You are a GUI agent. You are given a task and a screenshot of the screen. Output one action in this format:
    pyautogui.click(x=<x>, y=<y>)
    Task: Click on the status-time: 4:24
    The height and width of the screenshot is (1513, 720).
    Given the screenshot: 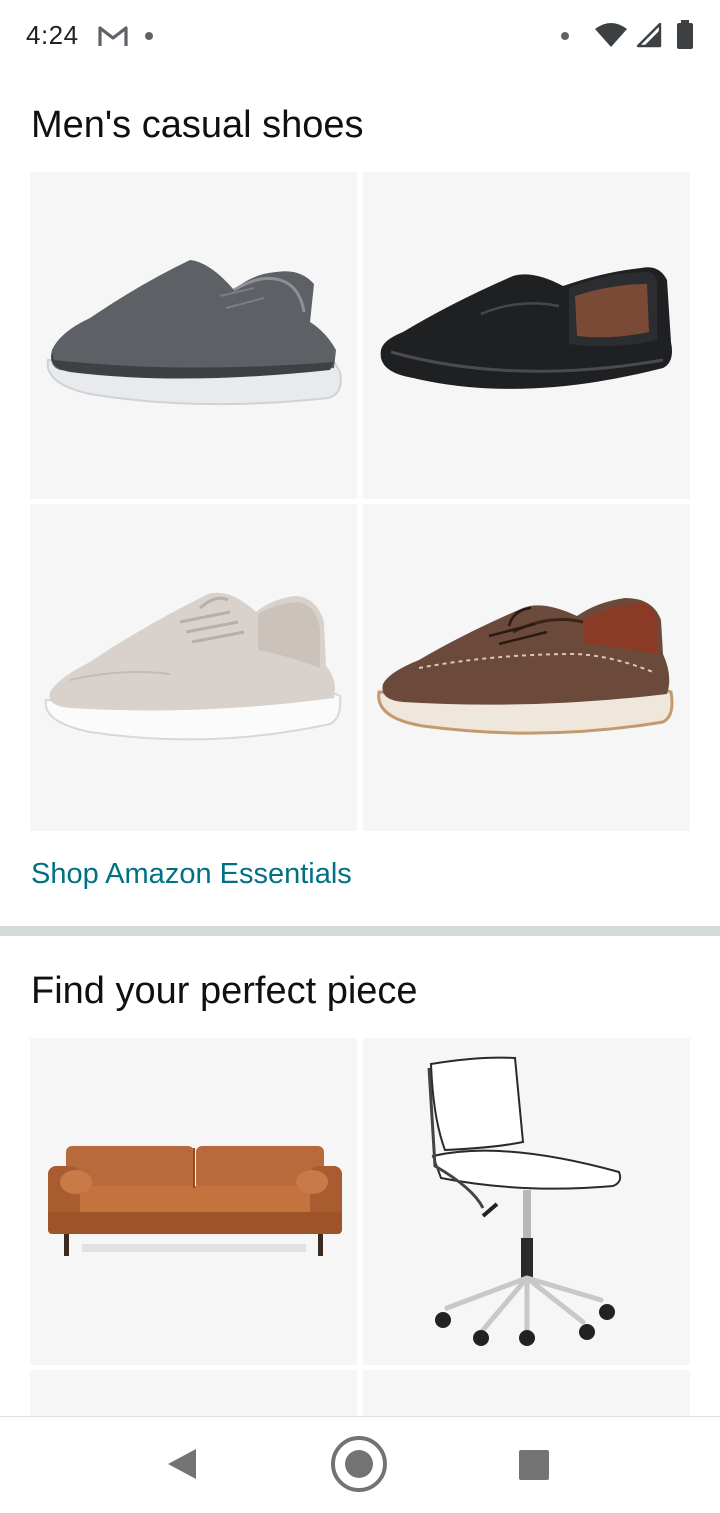 What is the action you would take?
    pyautogui.click(x=52, y=35)
    